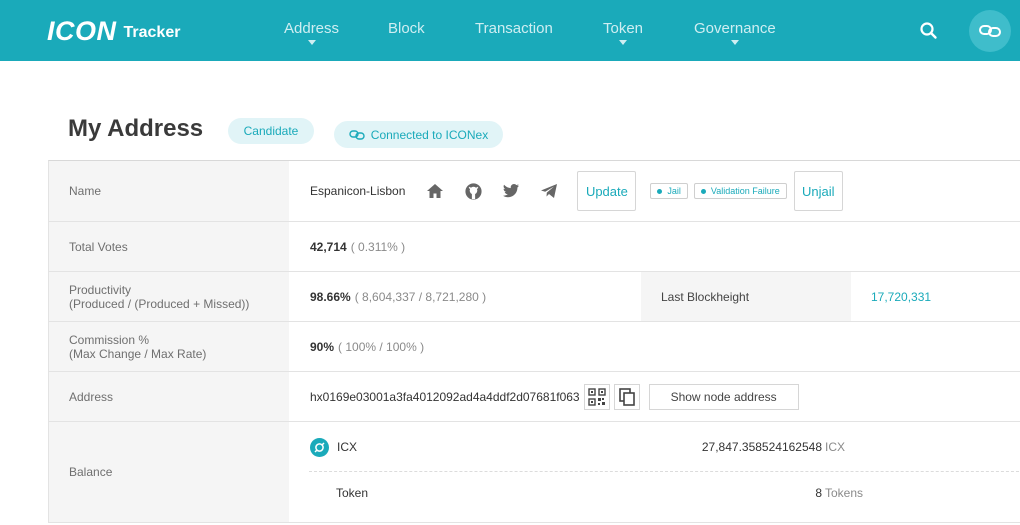 The height and width of the screenshot is (525, 1020). What do you see at coordinates (312, 28) in the screenshot?
I see `nav-address-label: Address` at bounding box center [312, 28].